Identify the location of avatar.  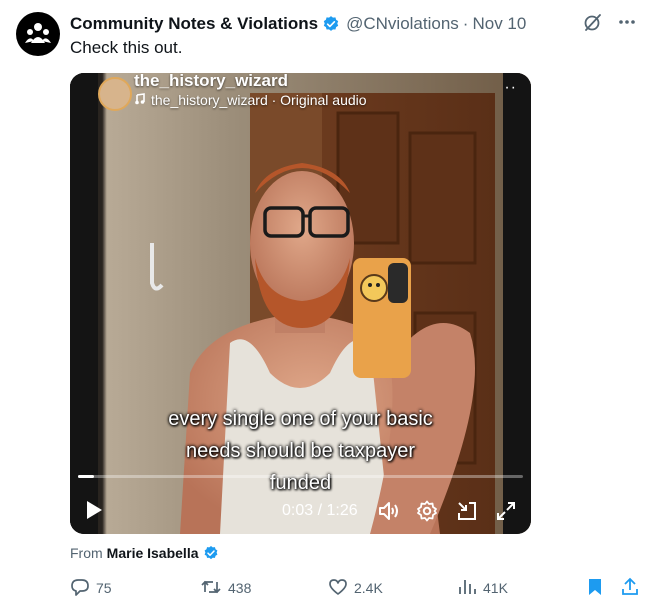
(38, 34).